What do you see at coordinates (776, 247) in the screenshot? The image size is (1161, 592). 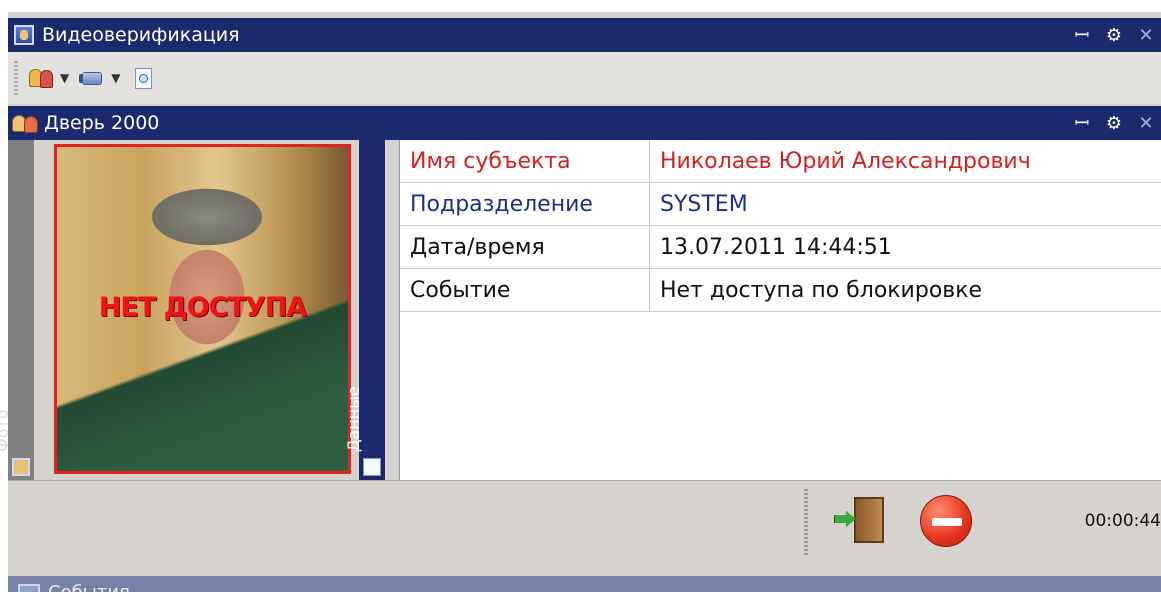 I see `detail-value: 13.07.2011 14:44:51` at bounding box center [776, 247].